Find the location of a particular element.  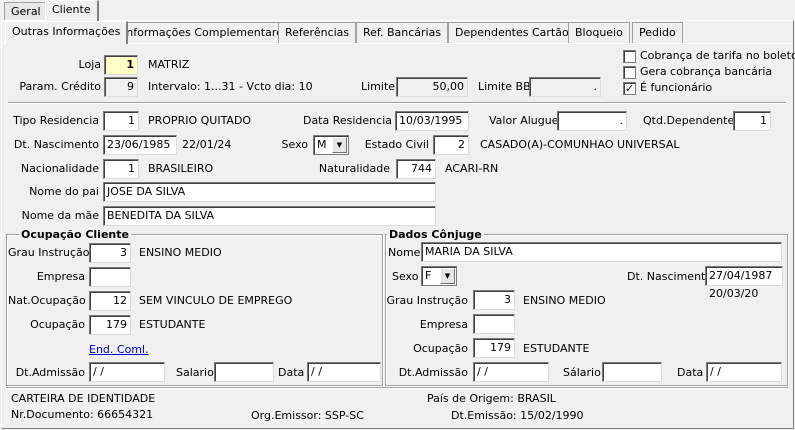

tab-bloqueio: Bloqueio is located at coordinates (599, 32).